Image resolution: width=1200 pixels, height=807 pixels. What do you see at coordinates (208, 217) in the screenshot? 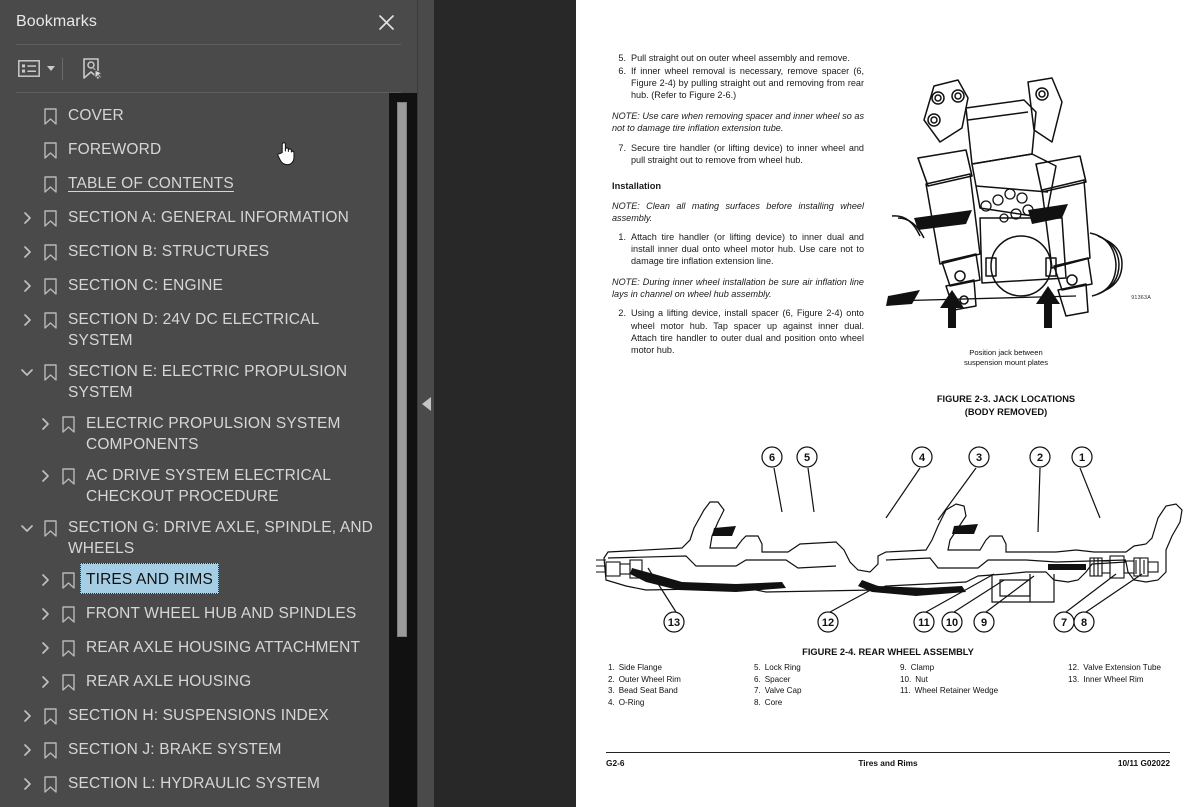
I see `bookmark-item-label: SECTION A: GENERAL INFORMATION` at bounding box center [208, 217].